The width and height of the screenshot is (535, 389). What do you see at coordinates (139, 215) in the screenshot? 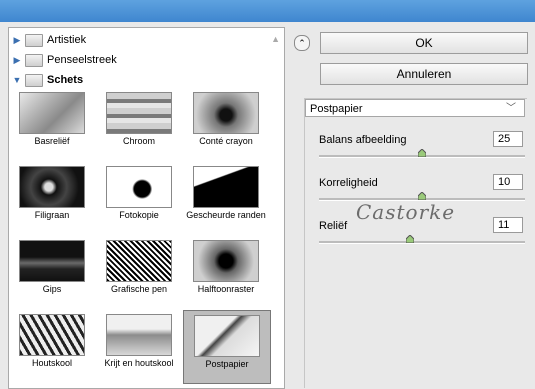
I see `thumbnail-label: Fotokopie` at bounding box center [139, 215].